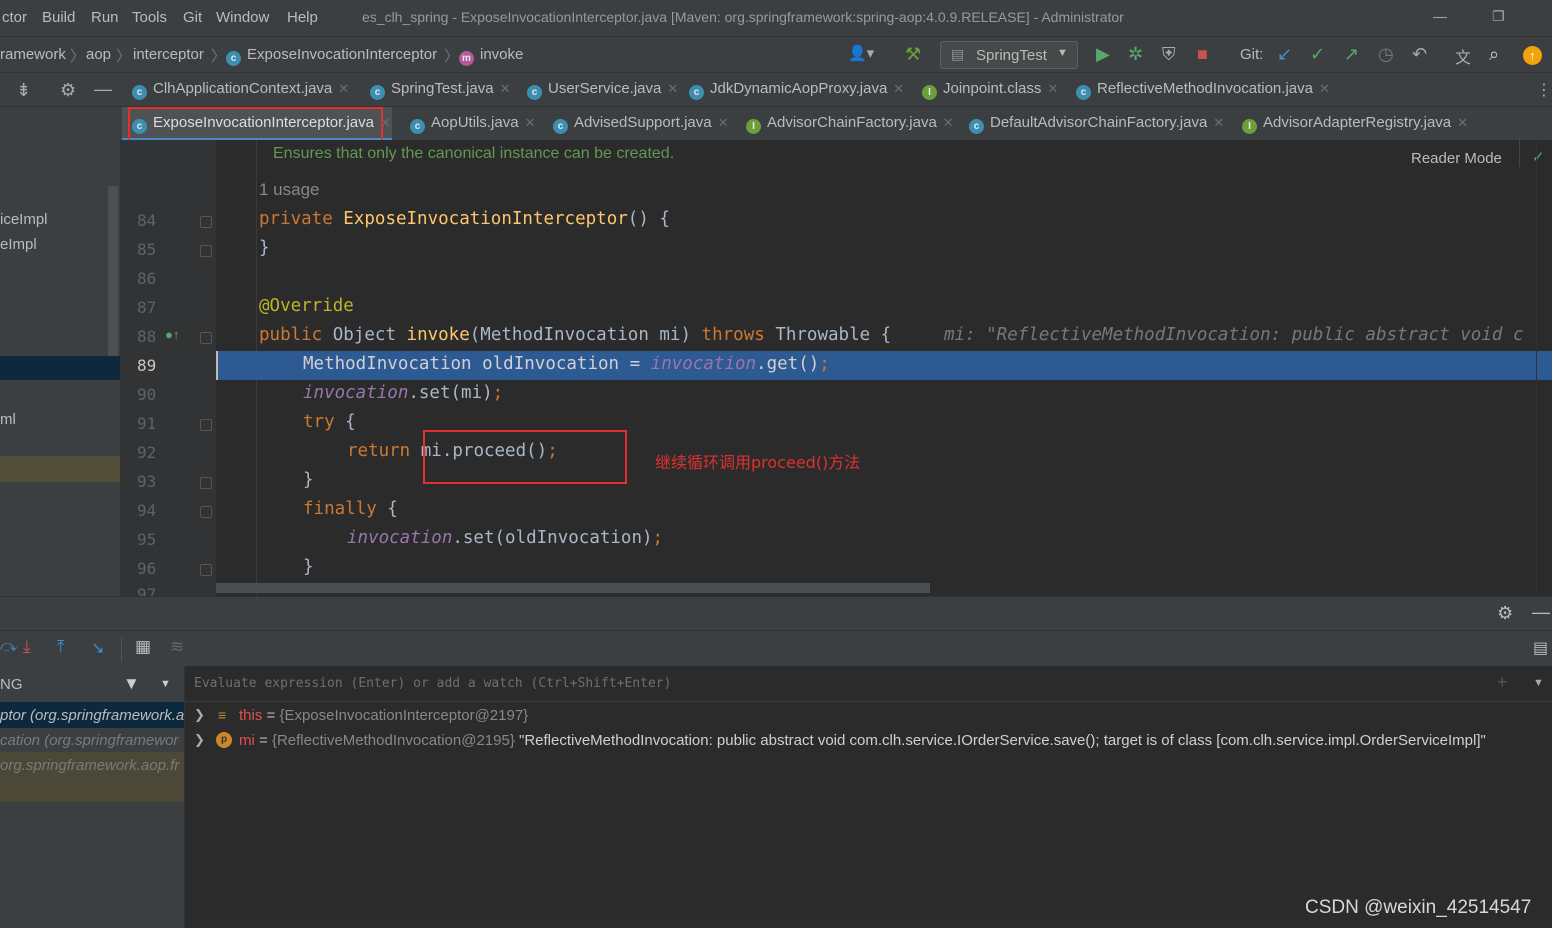  I want to click on frame-item: org.springframework.aop.fr, so click(89, 765).